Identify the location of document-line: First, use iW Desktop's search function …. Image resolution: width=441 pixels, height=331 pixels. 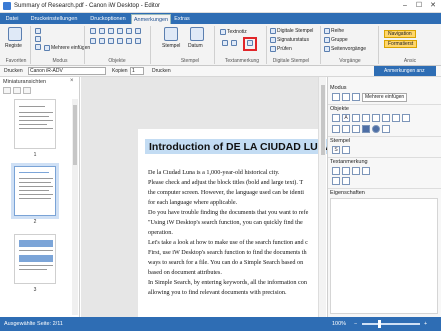
(227, 252).